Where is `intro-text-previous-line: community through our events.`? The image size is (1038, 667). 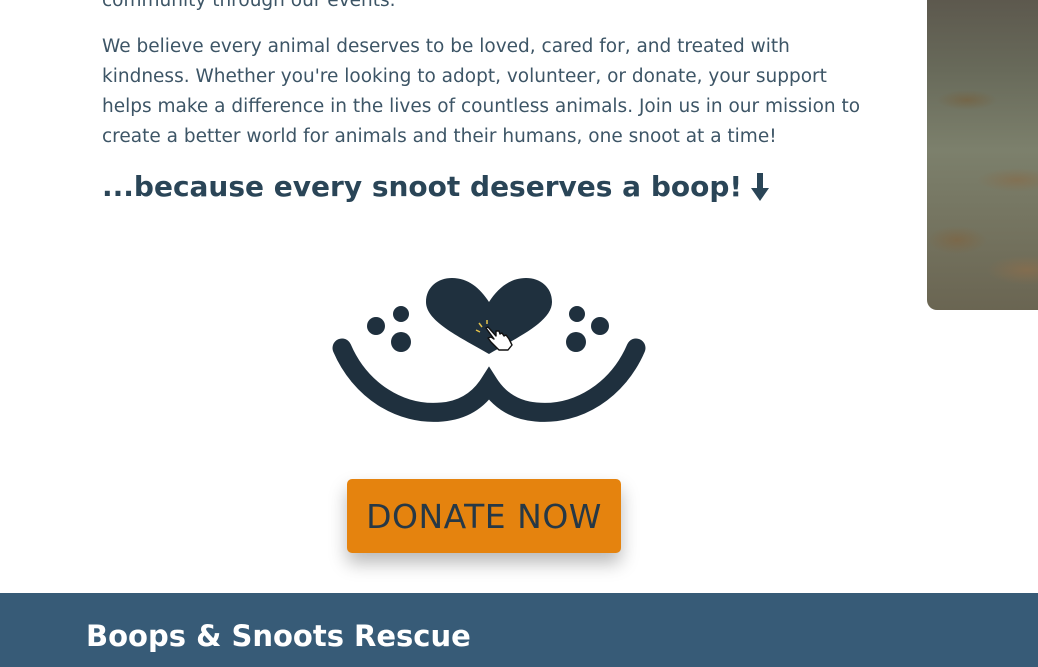
intro-text-previous-line: community through our events. is located at coordinates (249, 5).